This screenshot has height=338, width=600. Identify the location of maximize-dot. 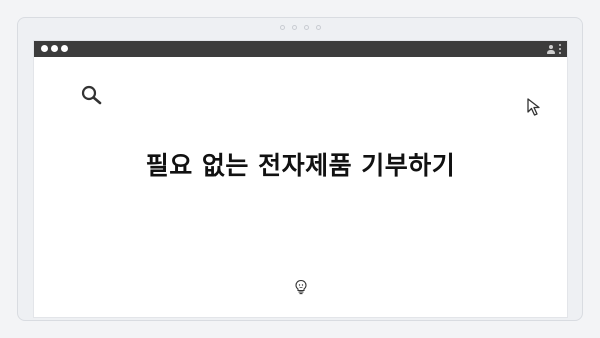
(64, 48).